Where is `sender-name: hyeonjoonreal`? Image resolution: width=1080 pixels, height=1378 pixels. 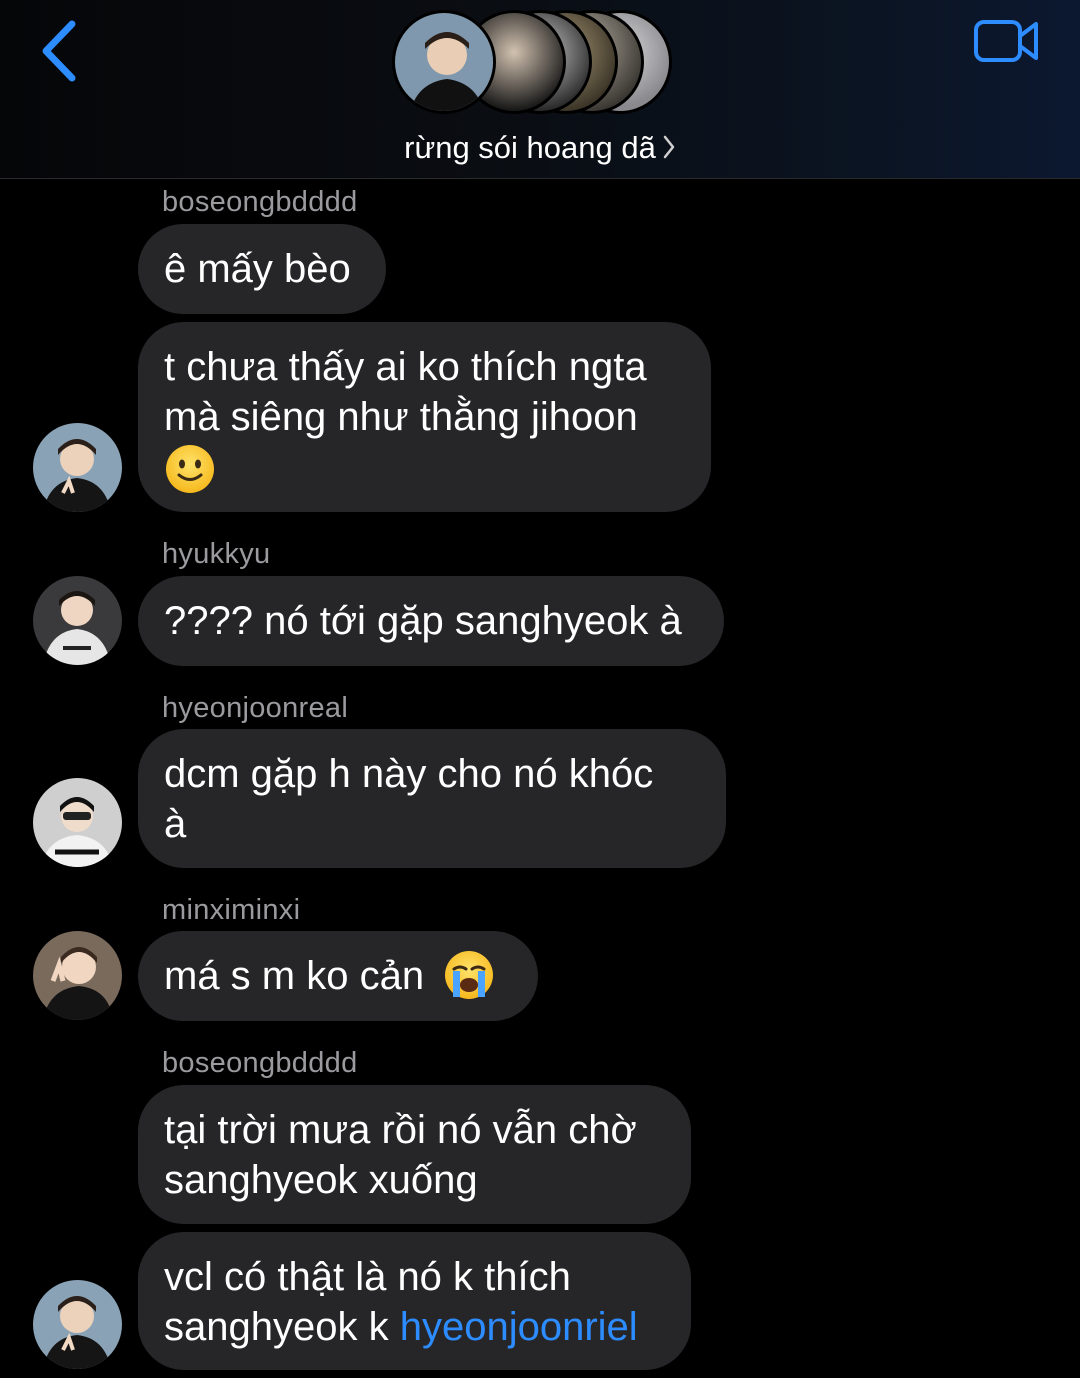
sender-name: hyeonjoonreal is located at coordinates (255, 708).